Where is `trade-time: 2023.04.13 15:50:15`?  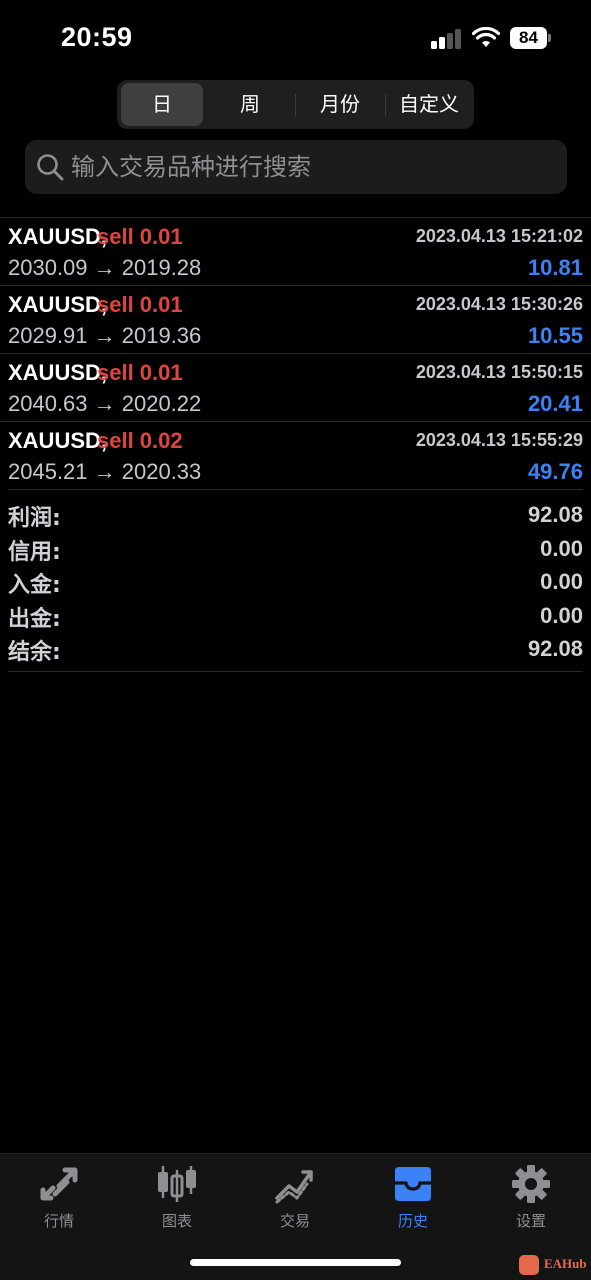 trade-time: 2023.04.13 15:50:15 is located at coordinates (499, 372).